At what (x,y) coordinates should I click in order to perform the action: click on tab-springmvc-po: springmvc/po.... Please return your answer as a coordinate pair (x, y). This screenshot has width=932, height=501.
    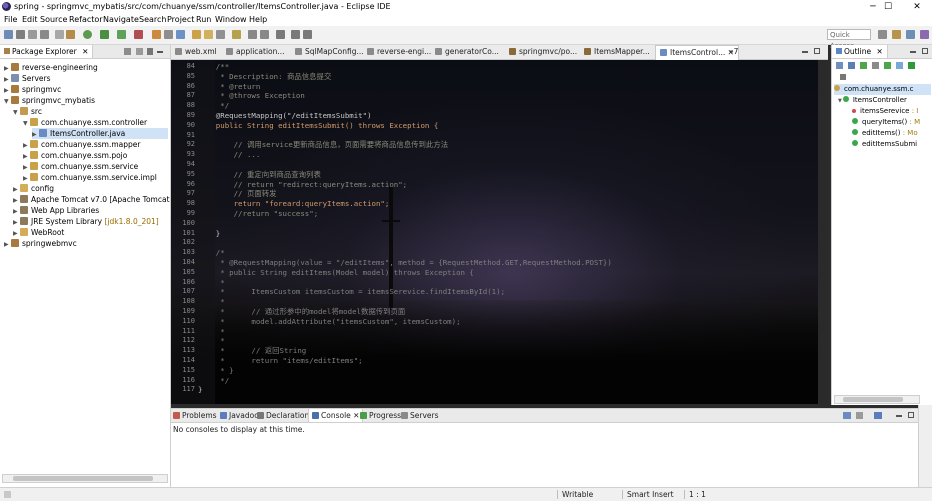
    Looking at the image, I should click on (543, 52).